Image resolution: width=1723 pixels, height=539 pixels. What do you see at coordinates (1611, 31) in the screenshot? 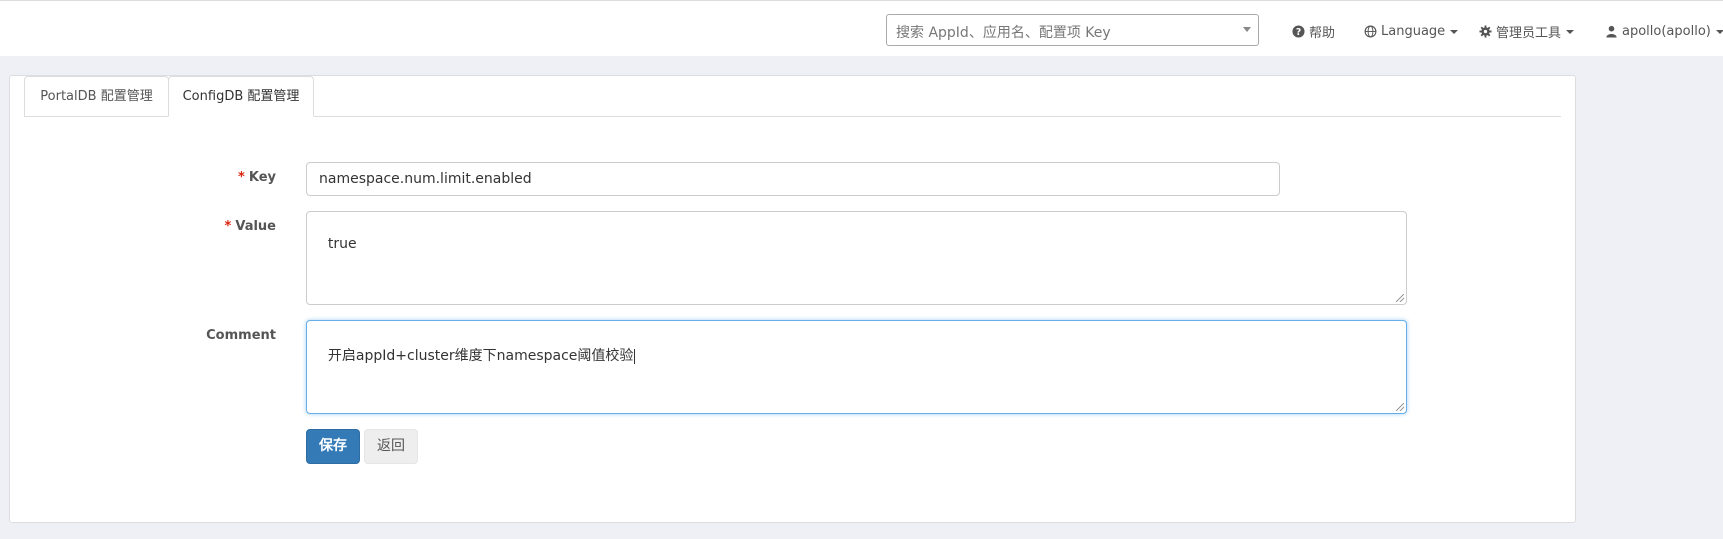
I see `user-icon` at bounding box center [1611, 31].